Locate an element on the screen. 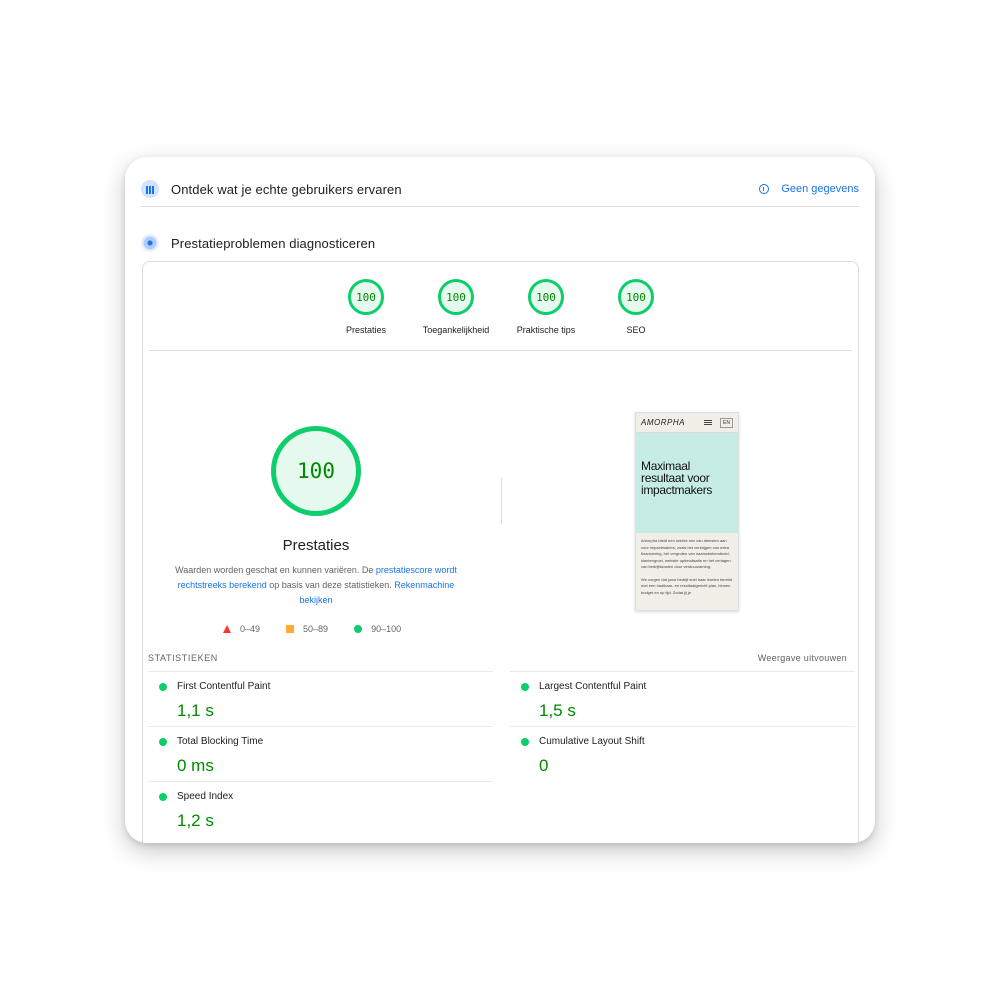  hamburger-icon is located at coordinates (708, 422).